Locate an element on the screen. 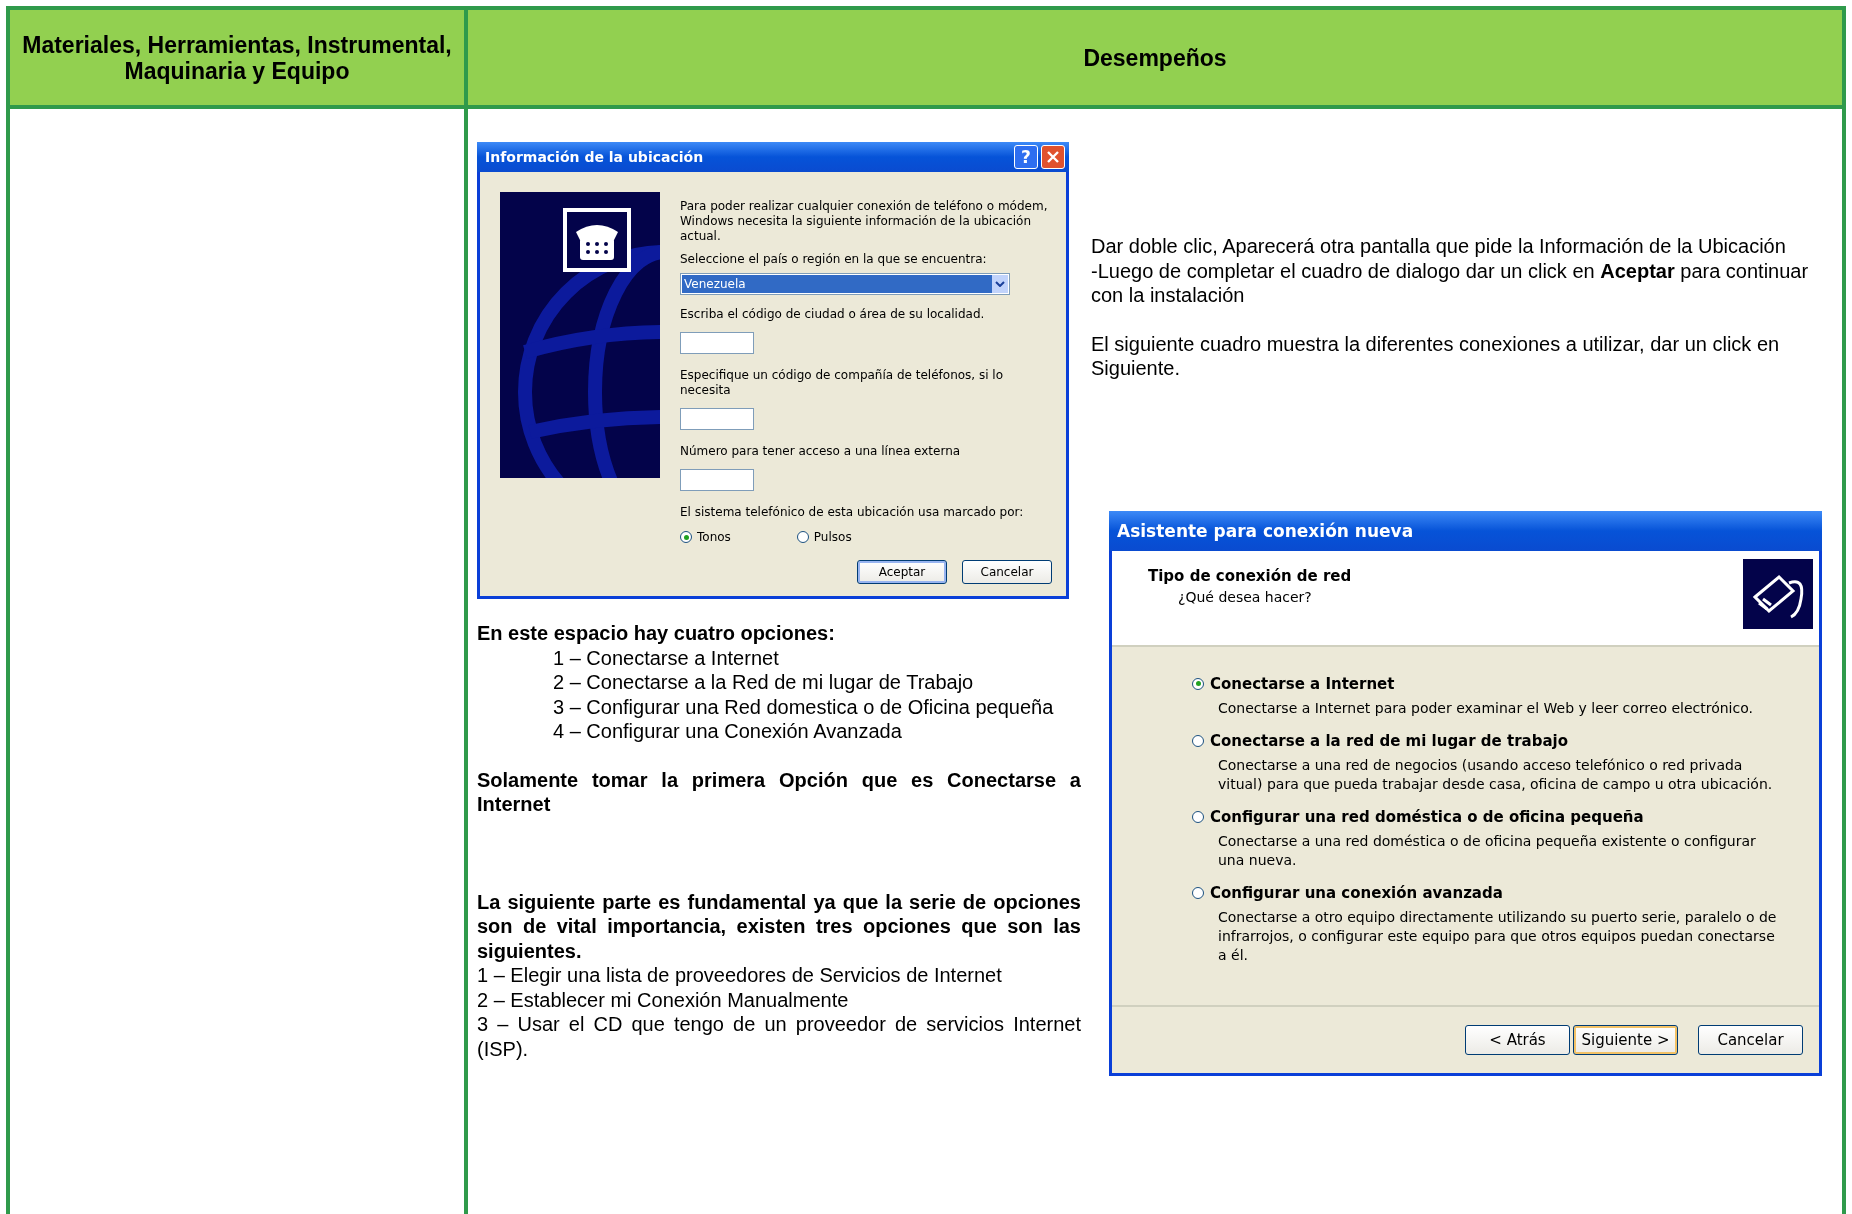  option-label: Configurar una conexión avanzada is located at coordinates (1356, 892).